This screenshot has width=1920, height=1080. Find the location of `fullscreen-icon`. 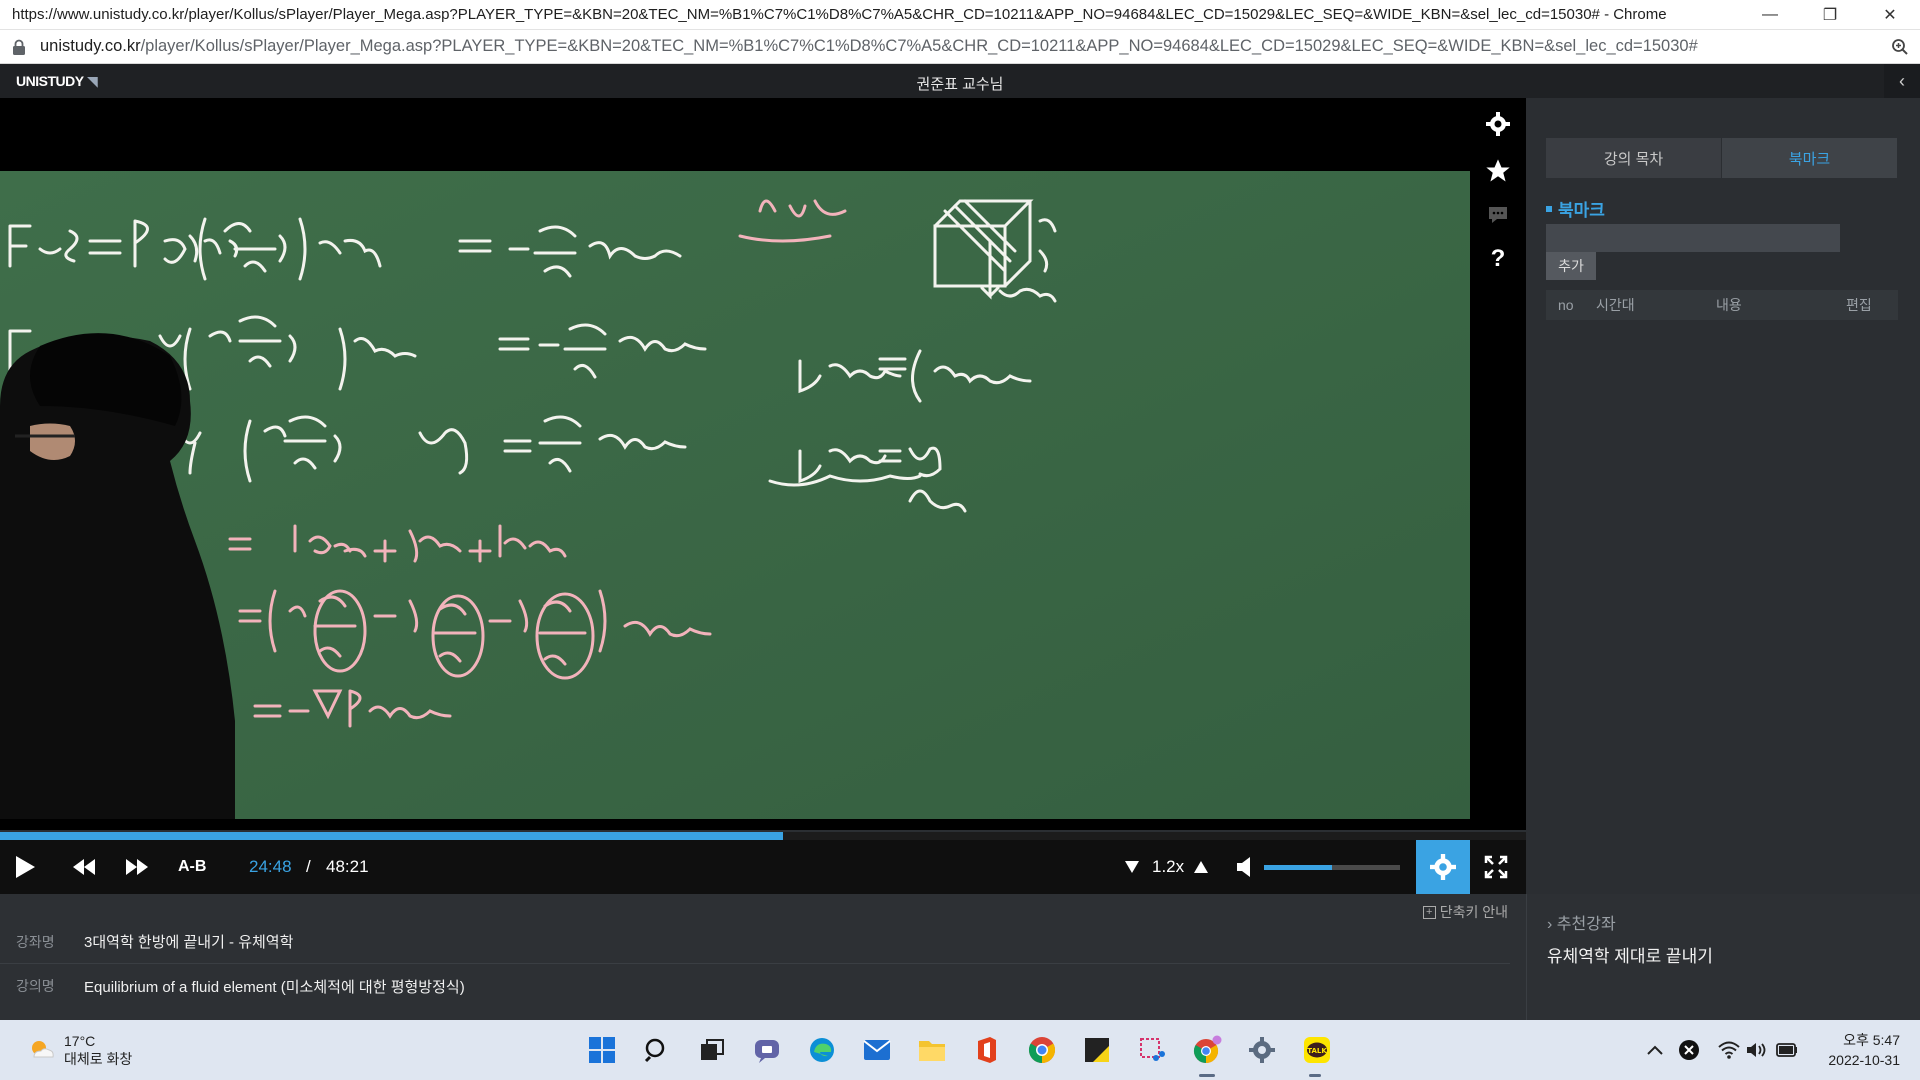

fullscreen-icon is located at coordinates (1496, 867).